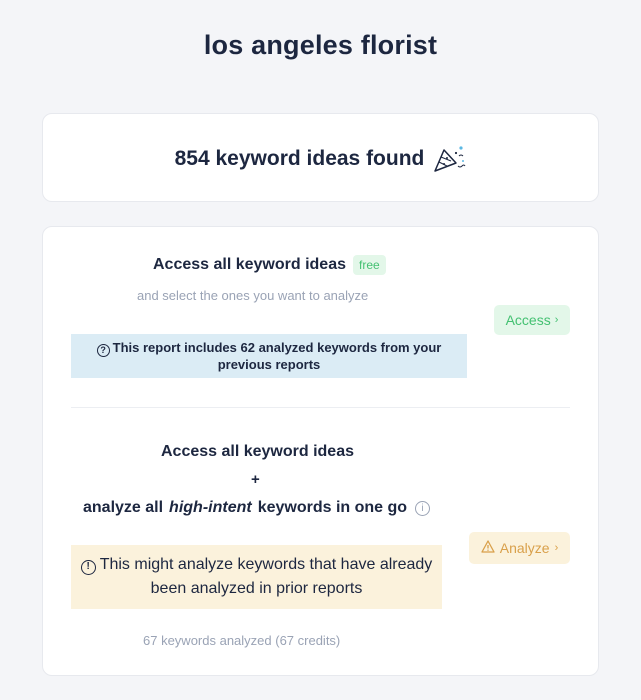 This screenshot has height=700, width=641. Describe the element at coordinates (255, 479) in the screenshot. I see `analyze-plus: +` at that location.